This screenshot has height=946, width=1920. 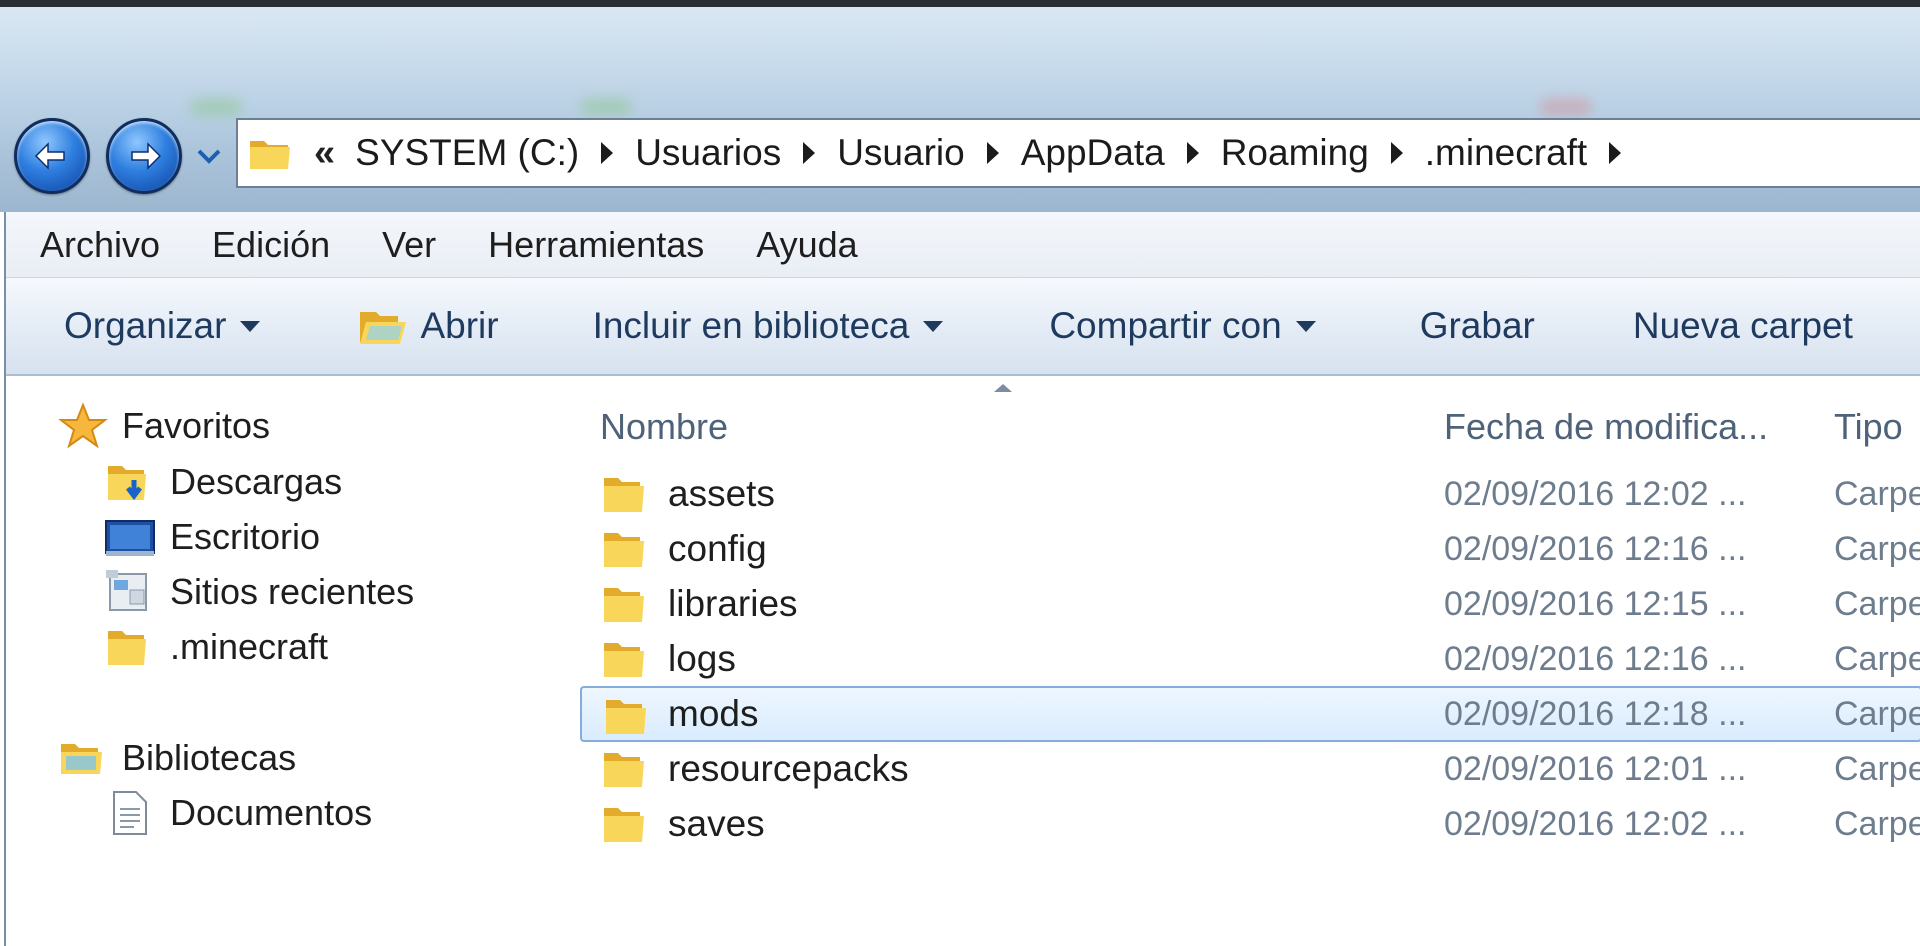 What do you see at coordinates (1506, 153) in the screenshot?
I see `breadcrumb-minecraft: .minecraft` at bounding box center [1506, 153].